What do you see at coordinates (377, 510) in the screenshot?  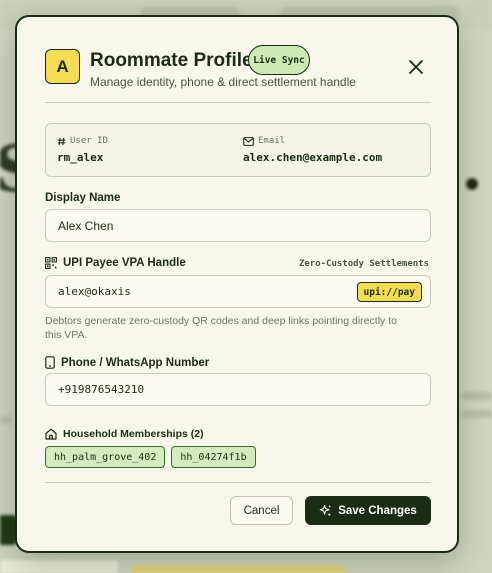 I see `save-changes-label: Save Changes` at bounding box center [377, 510].